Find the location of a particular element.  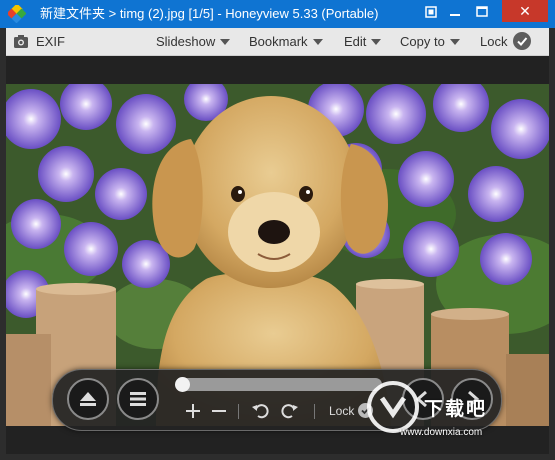

rotate-left-icon is located at coordinates (260, 411).